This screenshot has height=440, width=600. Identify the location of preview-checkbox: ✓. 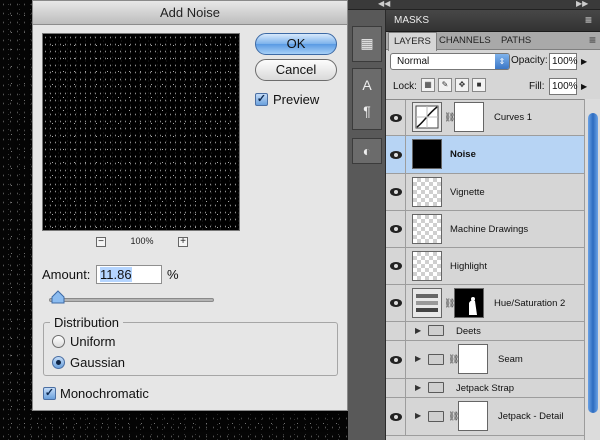
(261, 99).